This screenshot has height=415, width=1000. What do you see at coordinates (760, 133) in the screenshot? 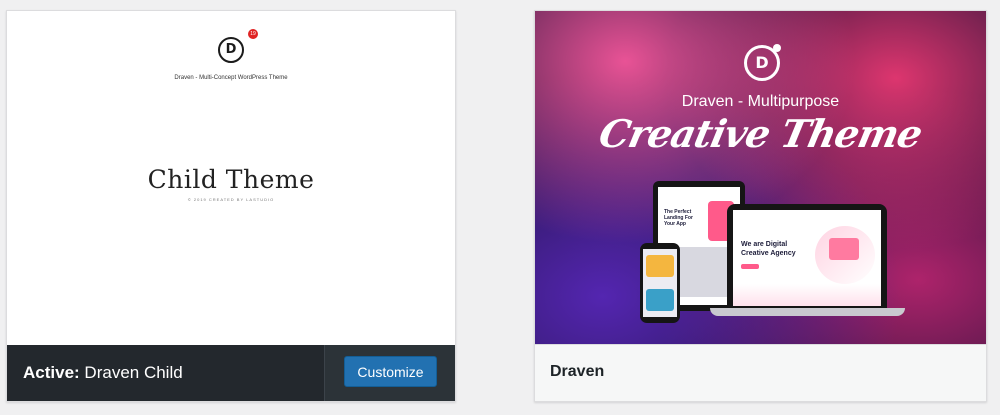
I see `screenshot-script-title: Creative Theme` at bounding box center [760, 133].